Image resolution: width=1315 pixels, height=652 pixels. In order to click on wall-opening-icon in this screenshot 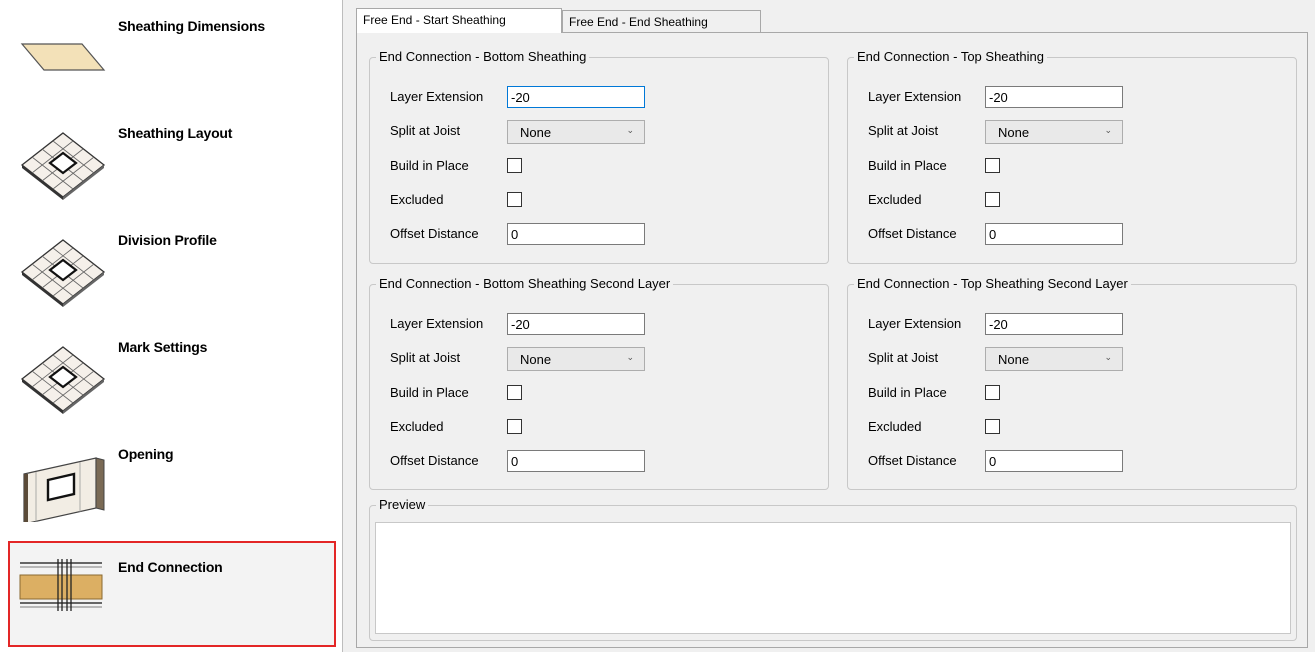, I will do `click(64, 489)`.